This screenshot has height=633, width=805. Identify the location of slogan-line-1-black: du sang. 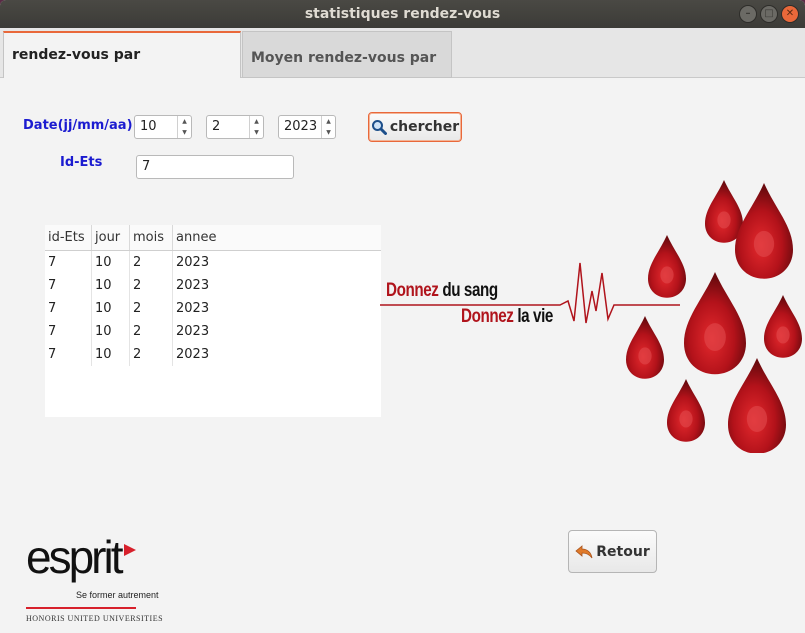
(470, 290).